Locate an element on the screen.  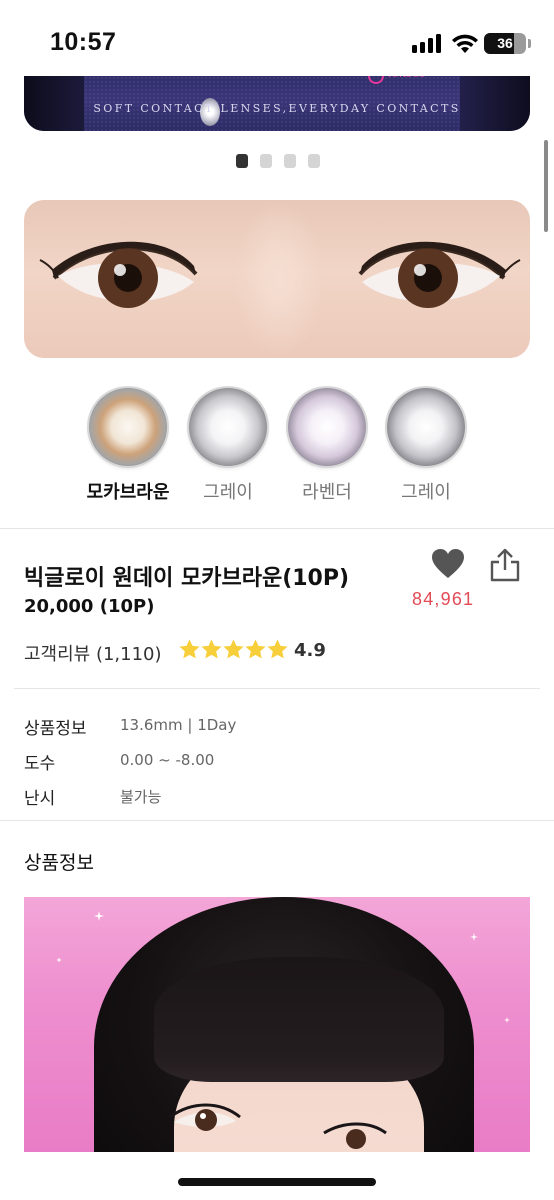
section-title: 상품정보 is located at coordinates (59, 863).